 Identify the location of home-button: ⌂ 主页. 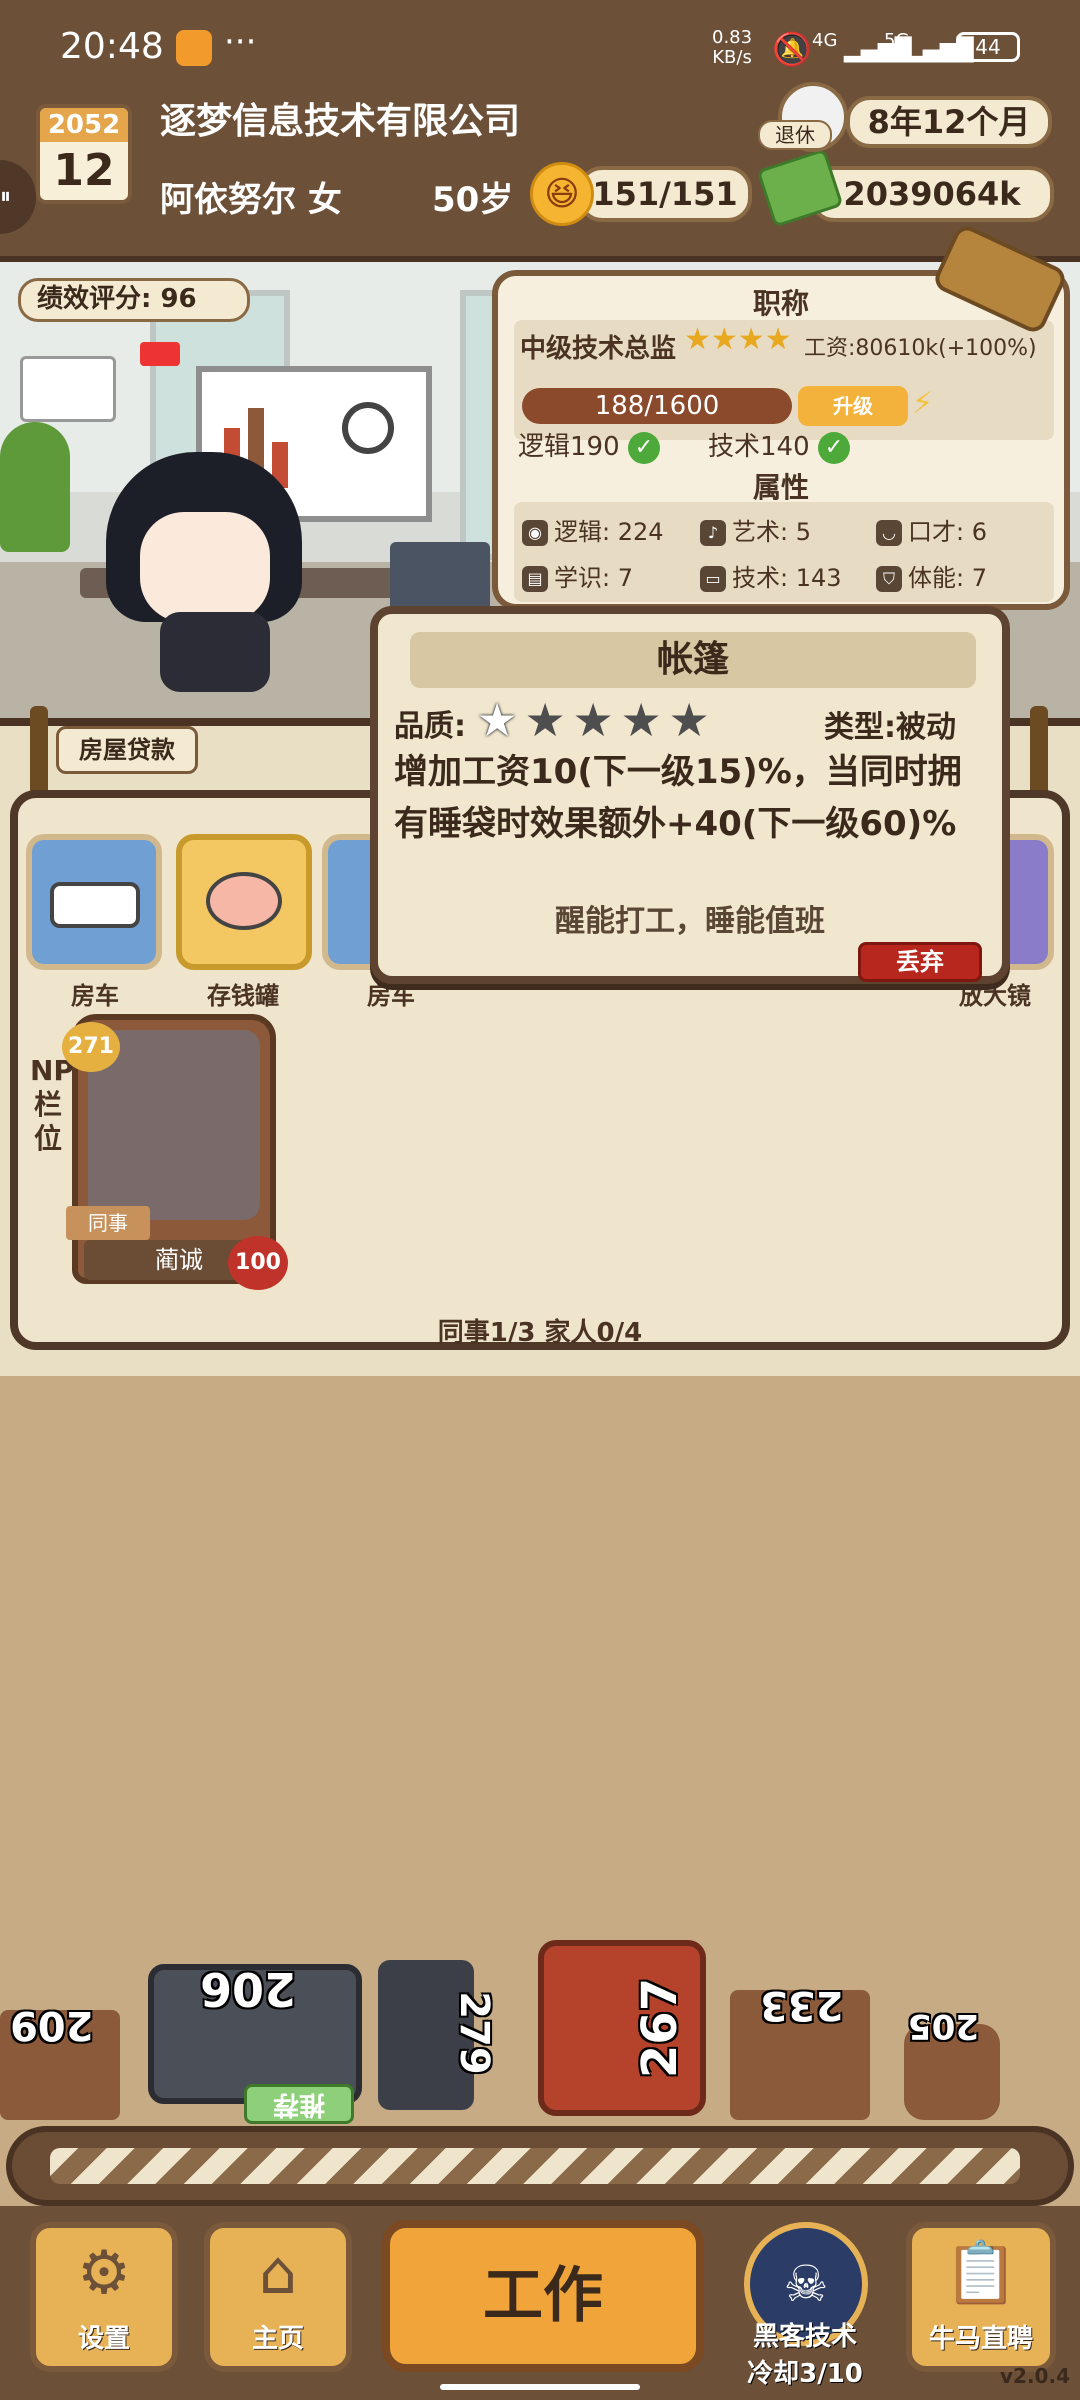
(278, 2297).